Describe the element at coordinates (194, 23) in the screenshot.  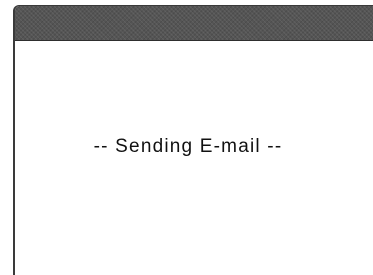
I see `dialog-title-bar` at that location.